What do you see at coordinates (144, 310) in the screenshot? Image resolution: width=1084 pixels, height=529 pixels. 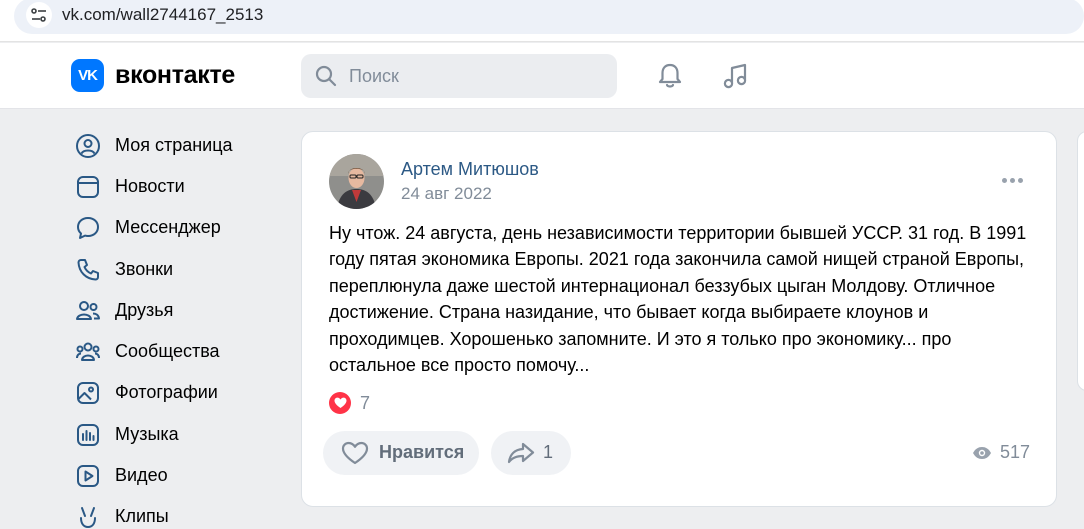 I see `sidebar-item-label: Друзья` at bounding box center [144, 310].